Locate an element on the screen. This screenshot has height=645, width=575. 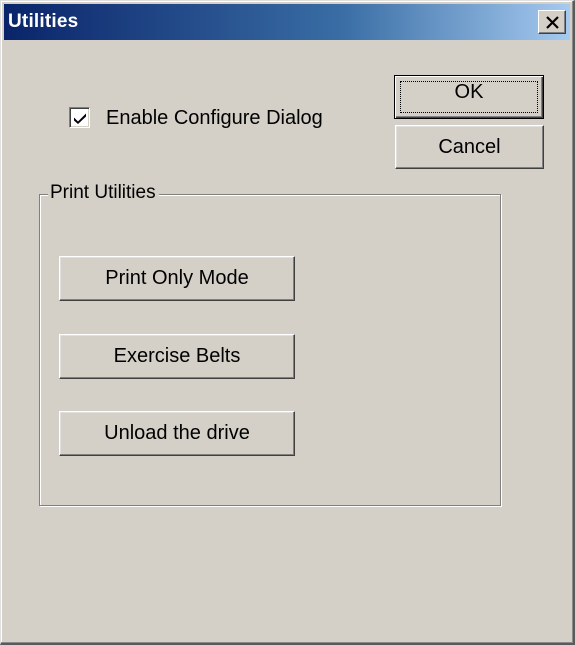
focus-rectangle is located at coordinates (469, 97).